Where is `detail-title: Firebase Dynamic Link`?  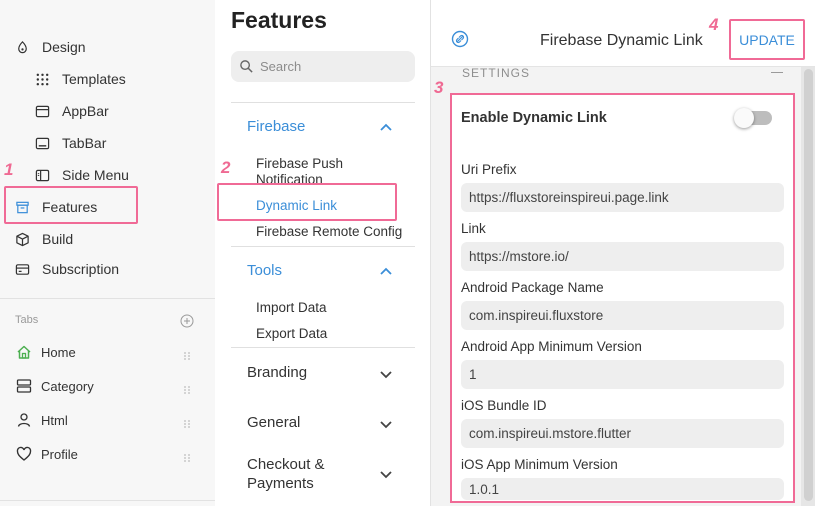 detail-title: Firebase Dynamic Link is located at coordinates (621, 40).